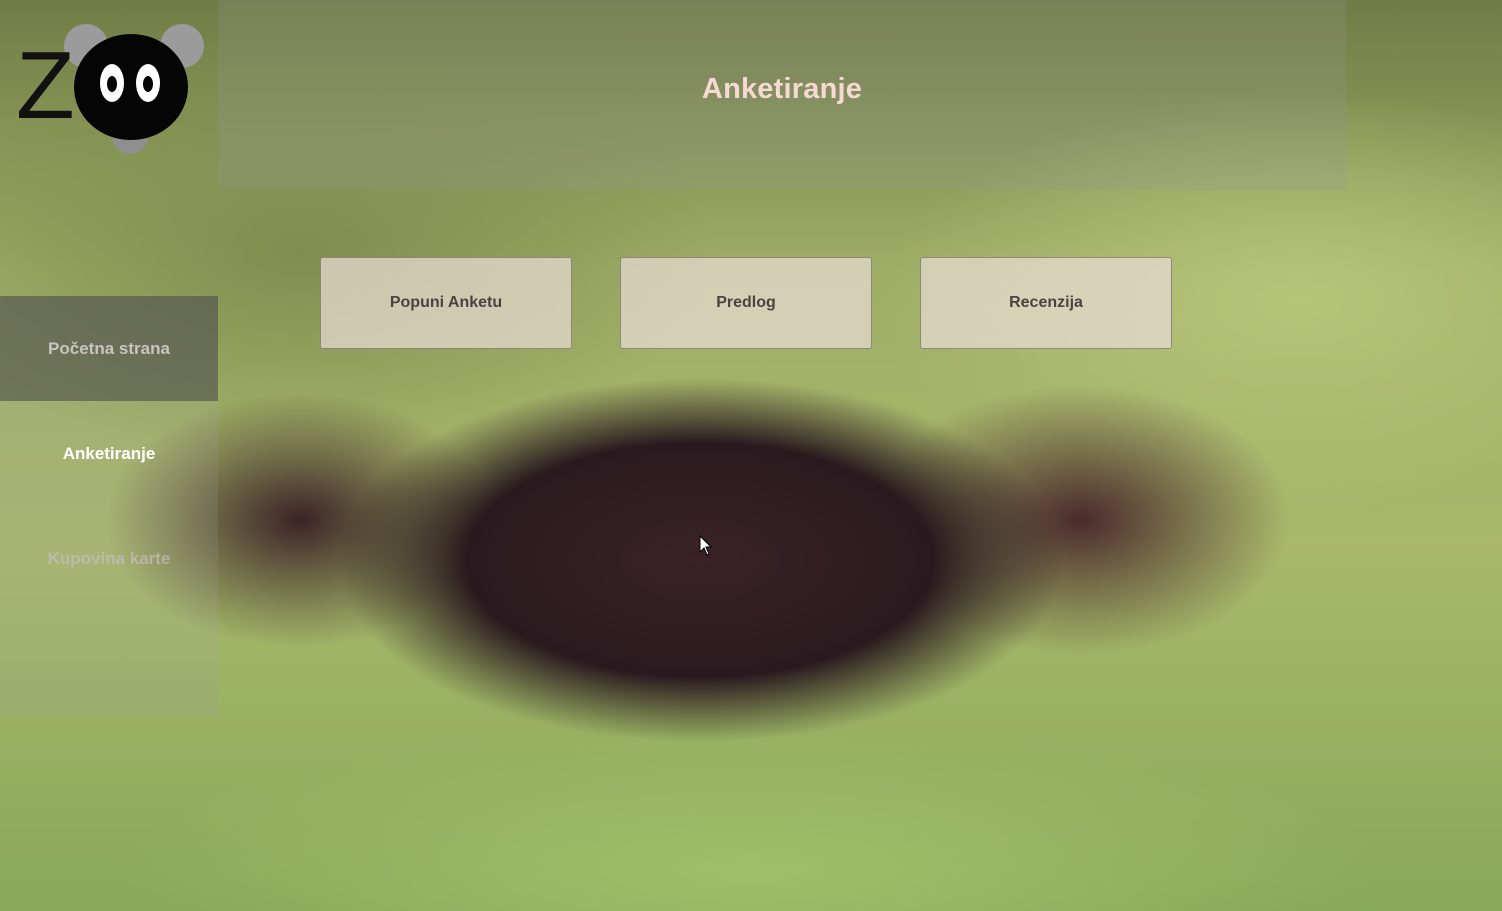 Image resolution: width=1502 pixels, height=911 pixels. I want to click on zoo-logo: Z, so click(112, 90).